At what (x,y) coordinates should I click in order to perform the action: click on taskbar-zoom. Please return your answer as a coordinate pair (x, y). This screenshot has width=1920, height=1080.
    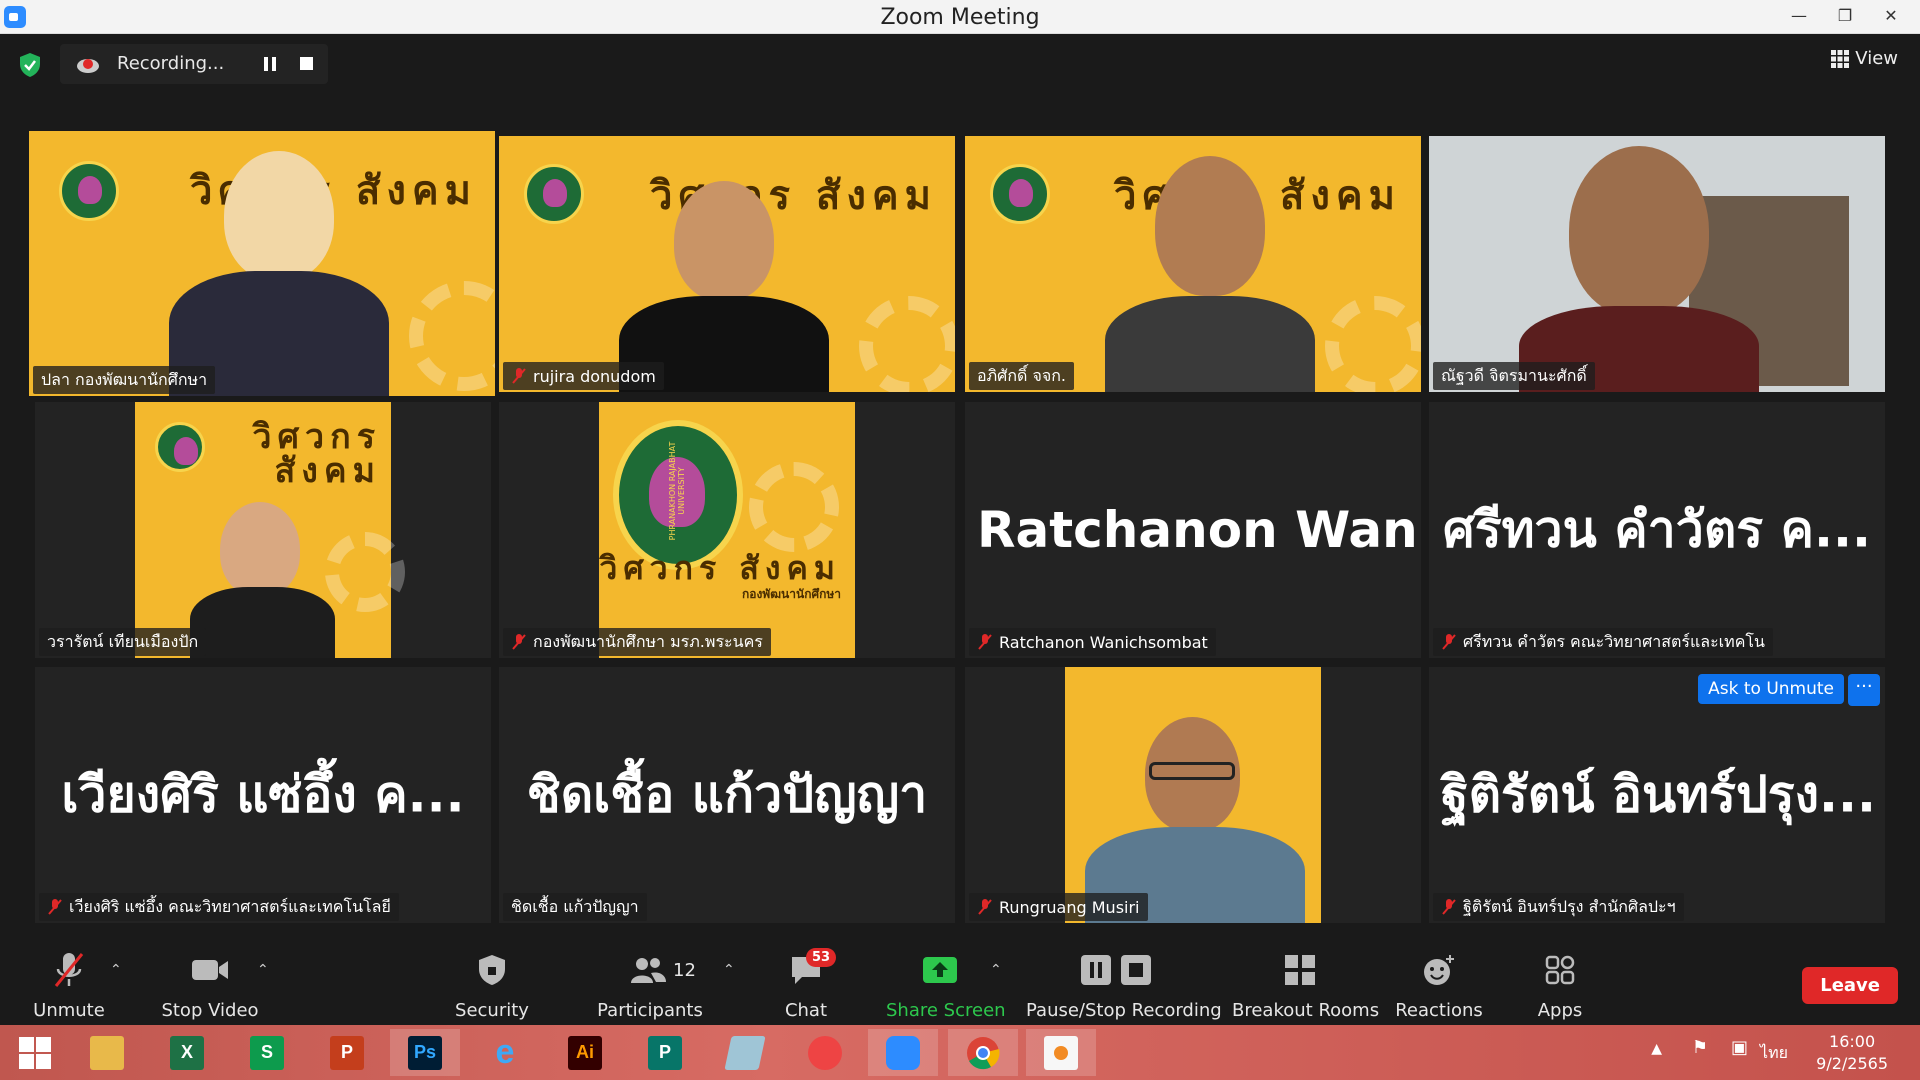
    Looking at the image, I should click on (903, 1052).